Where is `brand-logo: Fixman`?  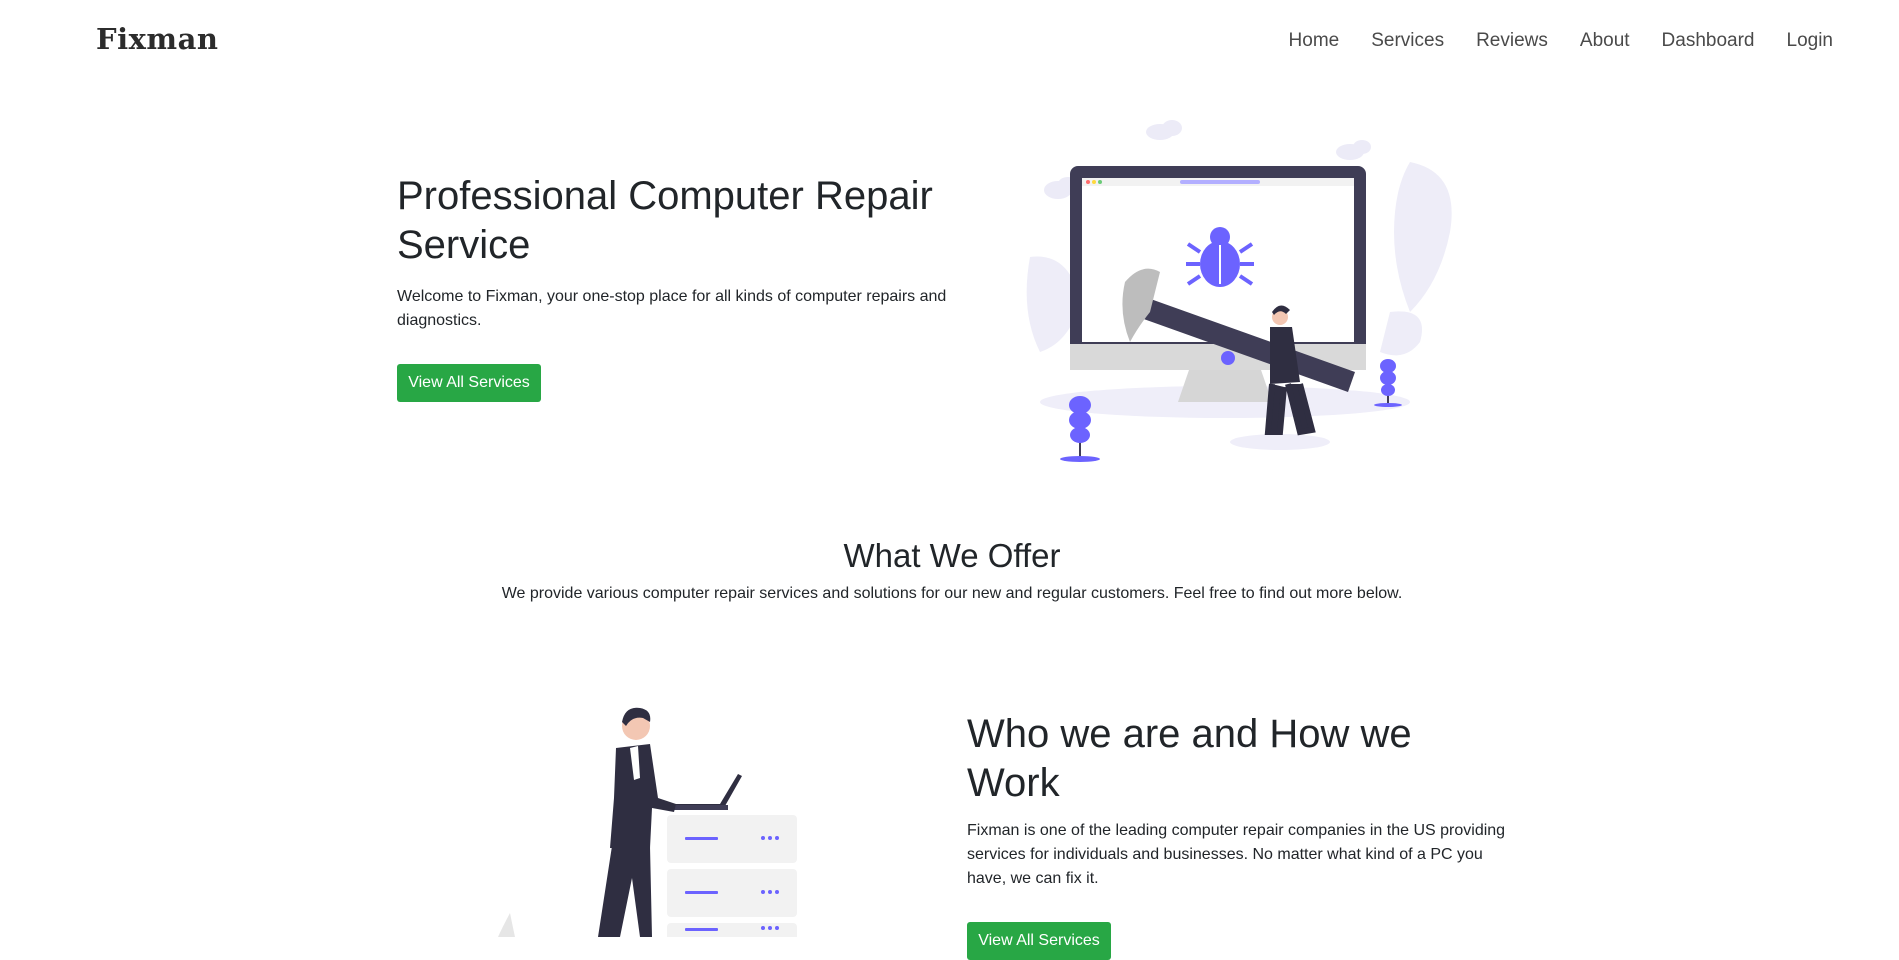 brand-logo: Fixman is located at coordinates (157, 39).